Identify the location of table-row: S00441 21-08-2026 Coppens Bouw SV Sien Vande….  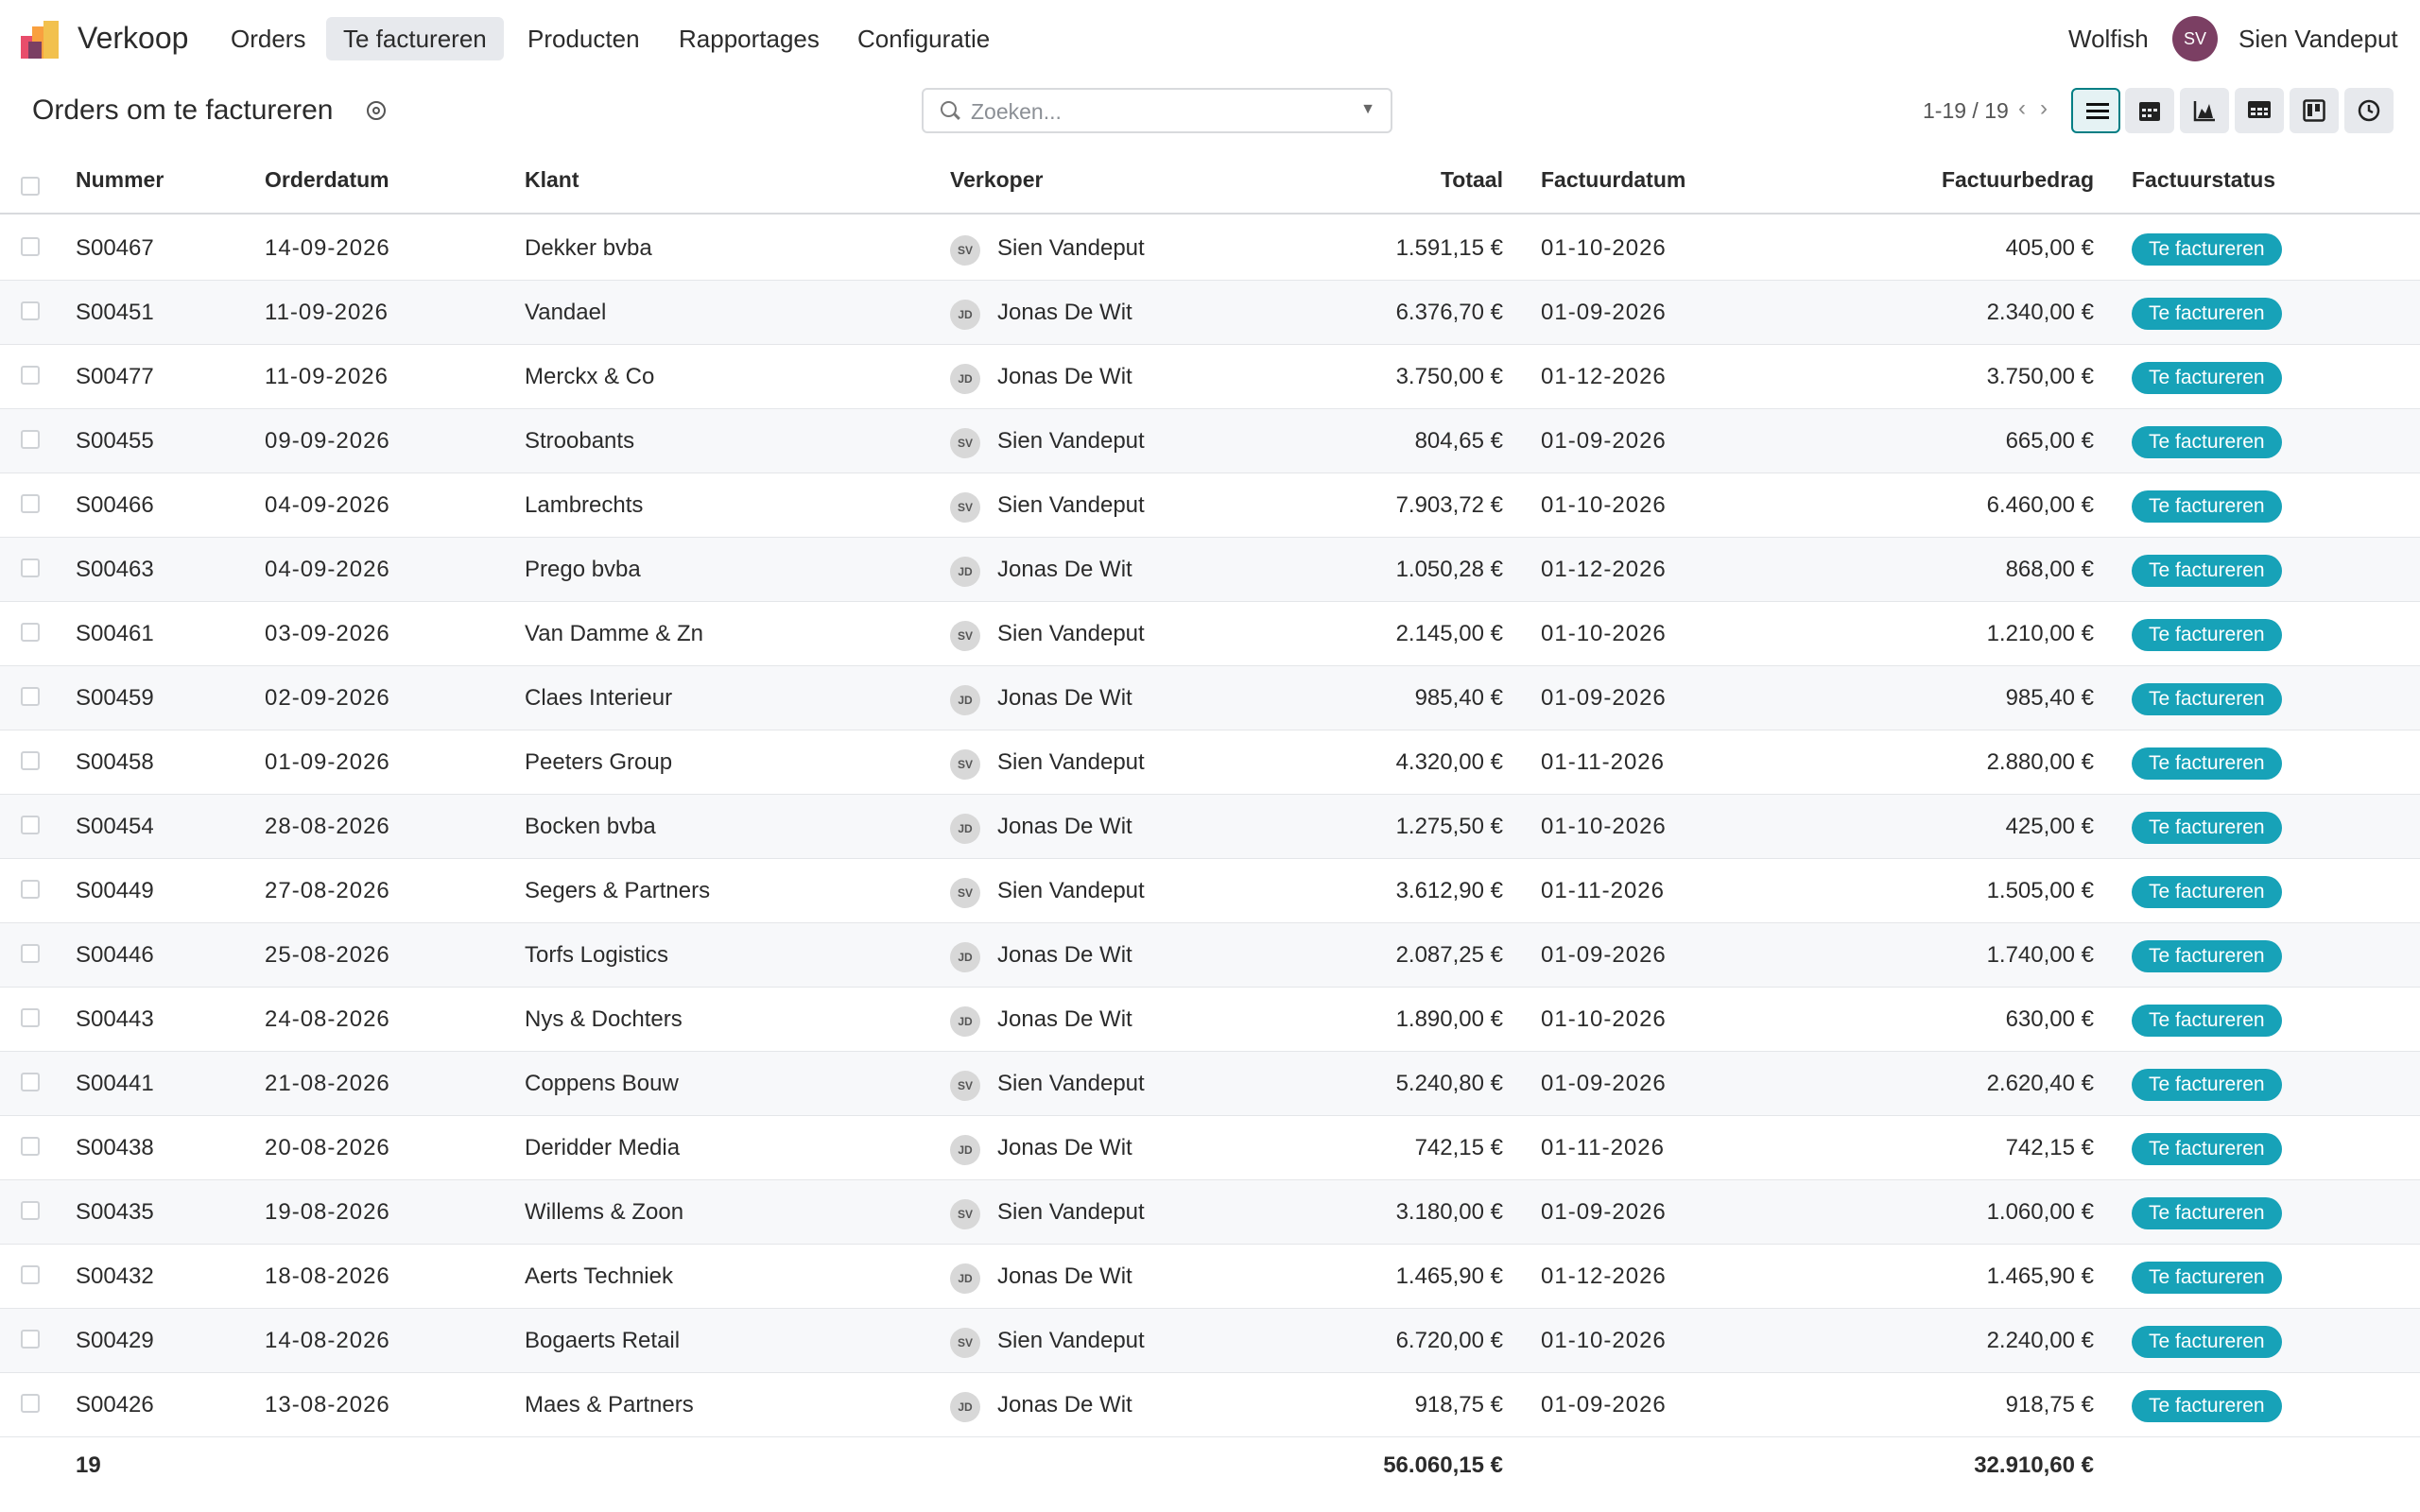
(1210, 1084).